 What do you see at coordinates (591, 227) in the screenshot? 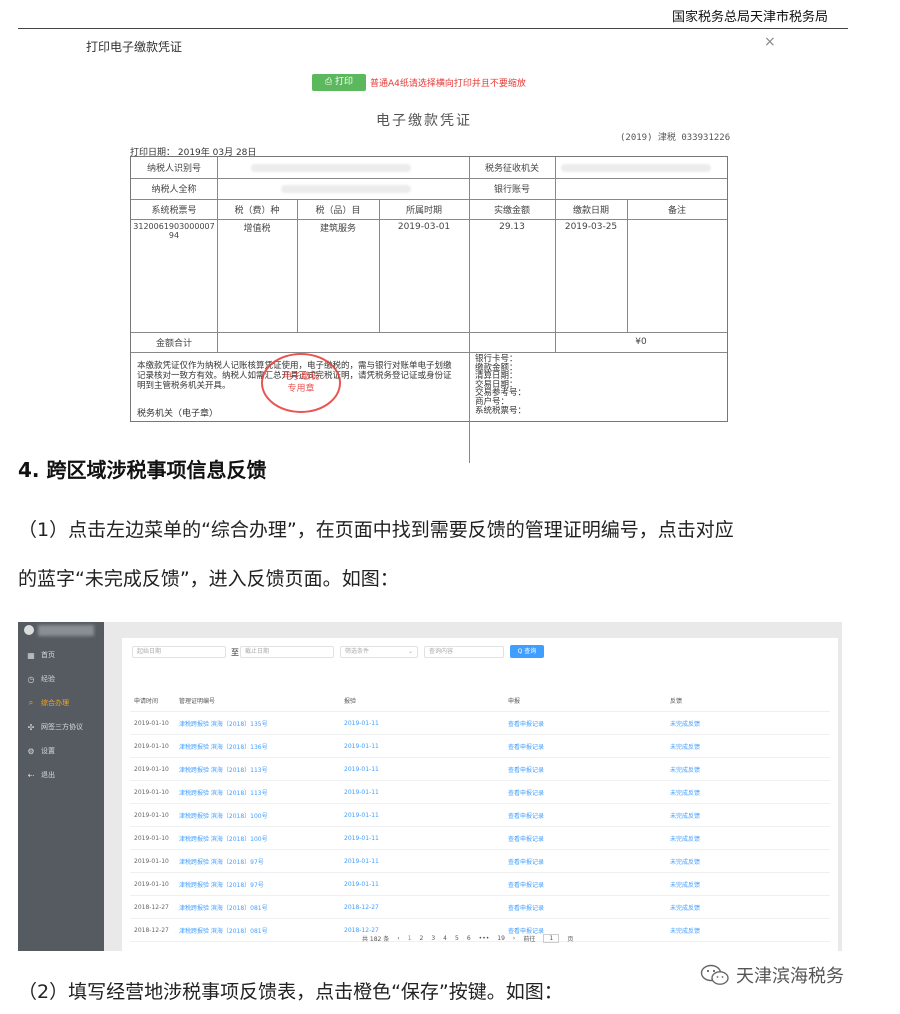
I see `value-pay-date: 2019-03-25` at bounding box center [591, 227].